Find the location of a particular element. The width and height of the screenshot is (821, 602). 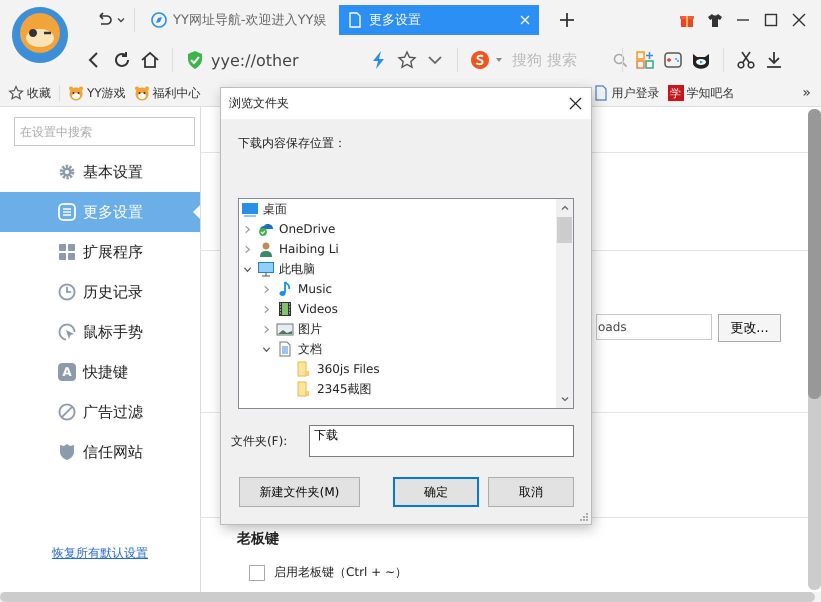

sidebar-item: 历史记录 is located at coordinates (100, 292).